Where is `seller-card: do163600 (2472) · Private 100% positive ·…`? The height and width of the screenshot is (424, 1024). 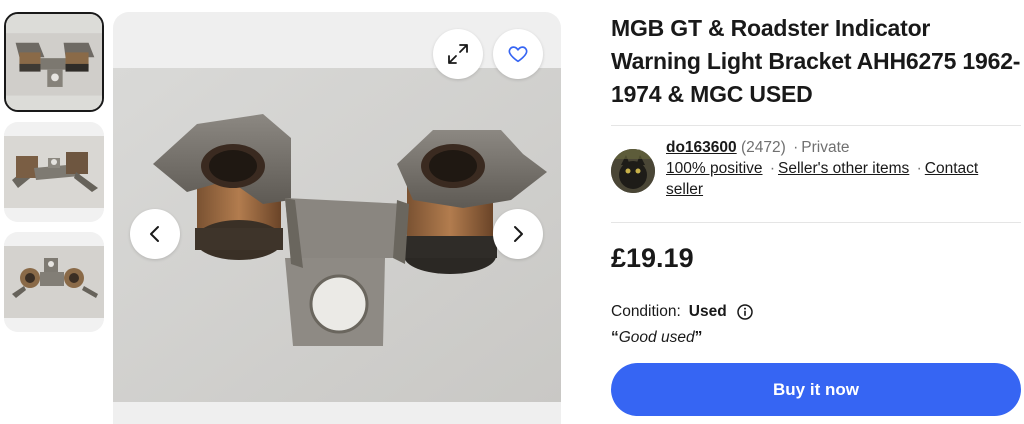
seller-card: do163600 (2472) · Private 100% positive ·… is located at coordinates (816, 174).